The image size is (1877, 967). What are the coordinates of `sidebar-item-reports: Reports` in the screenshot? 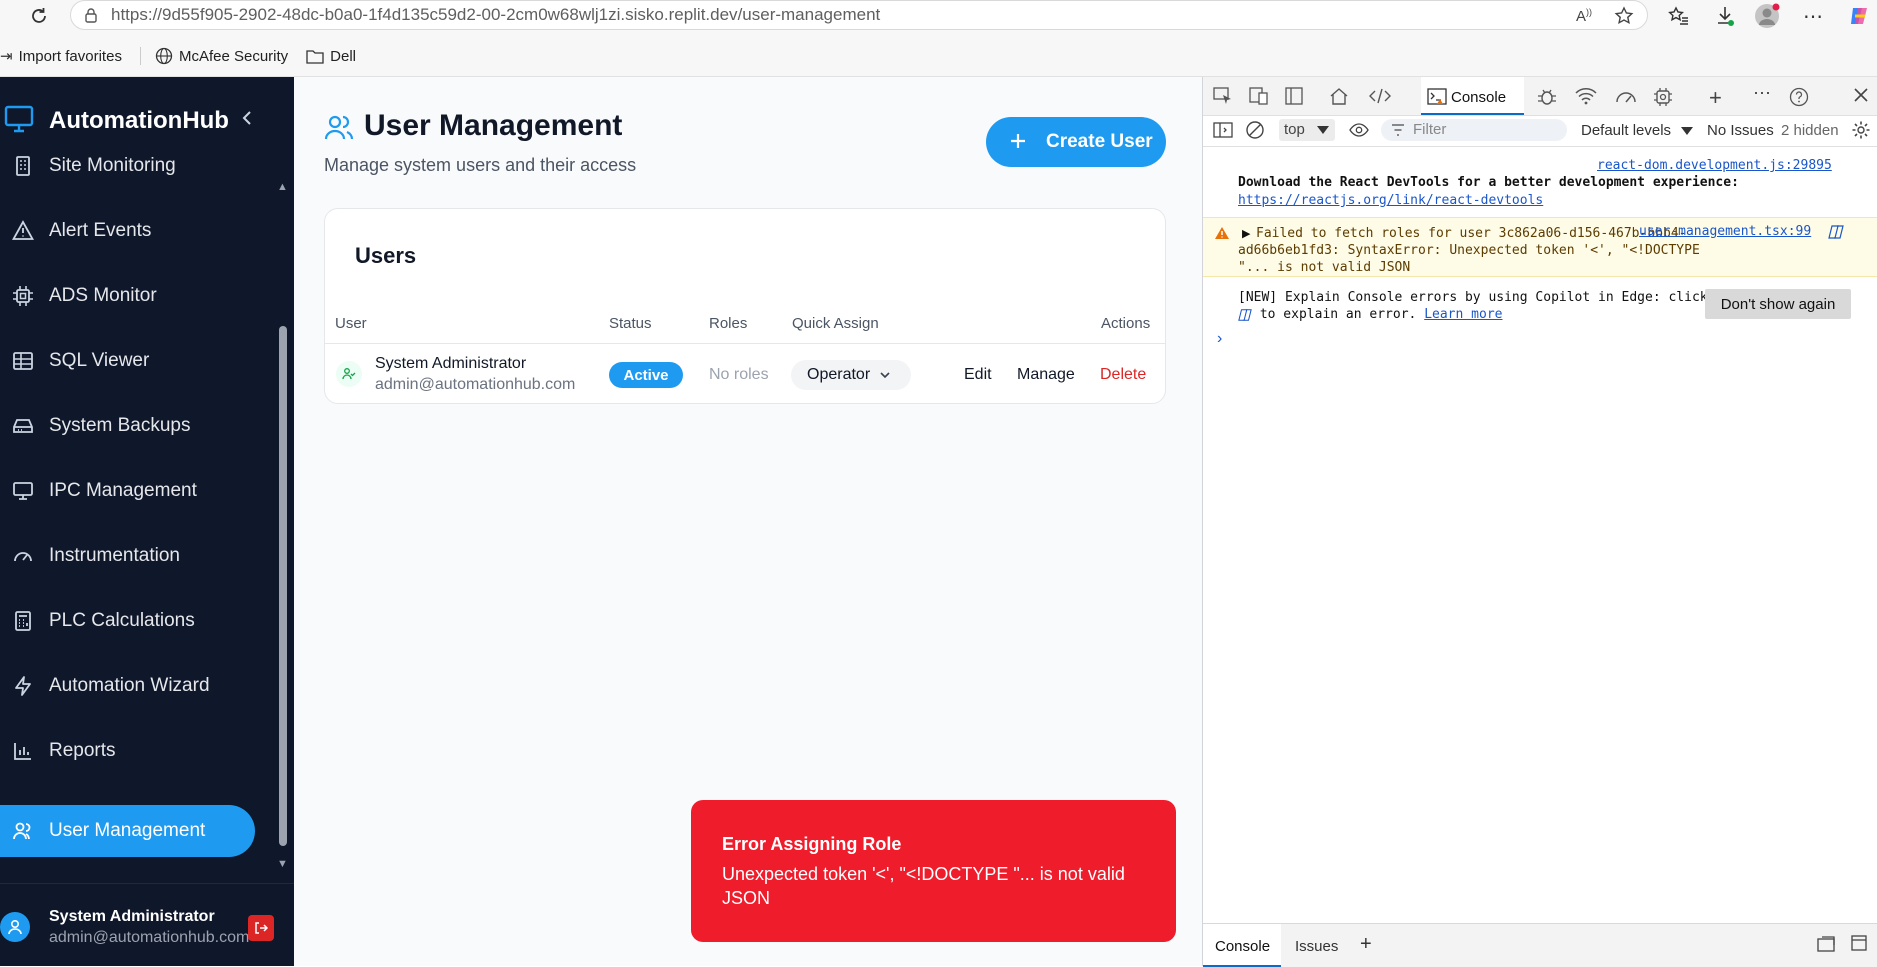 It's located at (127, 751).